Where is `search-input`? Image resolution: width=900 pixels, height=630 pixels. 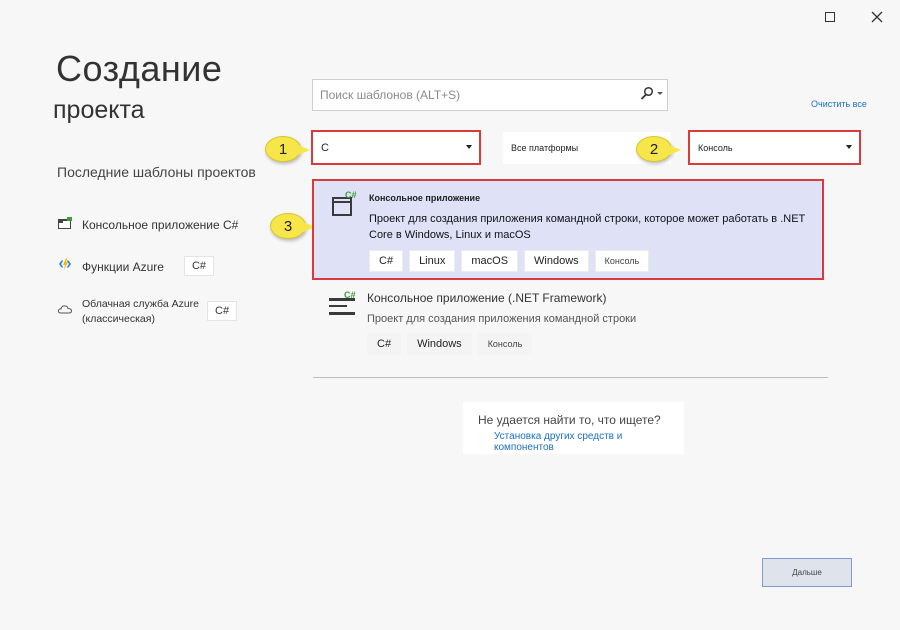 search-input is located at coordinates (468, 95).